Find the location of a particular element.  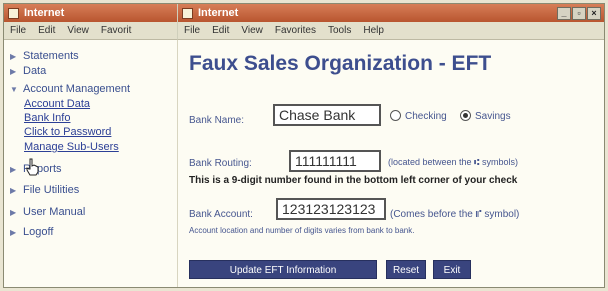

sidebar-item-user-manual: ▶ User Manual is located at coordinates (47, 212).